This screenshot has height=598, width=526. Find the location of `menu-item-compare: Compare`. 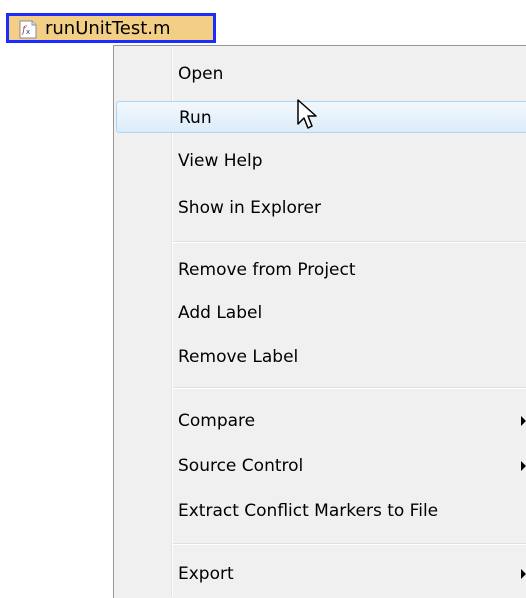

menu-item-compare: Compare is located at coordinates (321, 421).